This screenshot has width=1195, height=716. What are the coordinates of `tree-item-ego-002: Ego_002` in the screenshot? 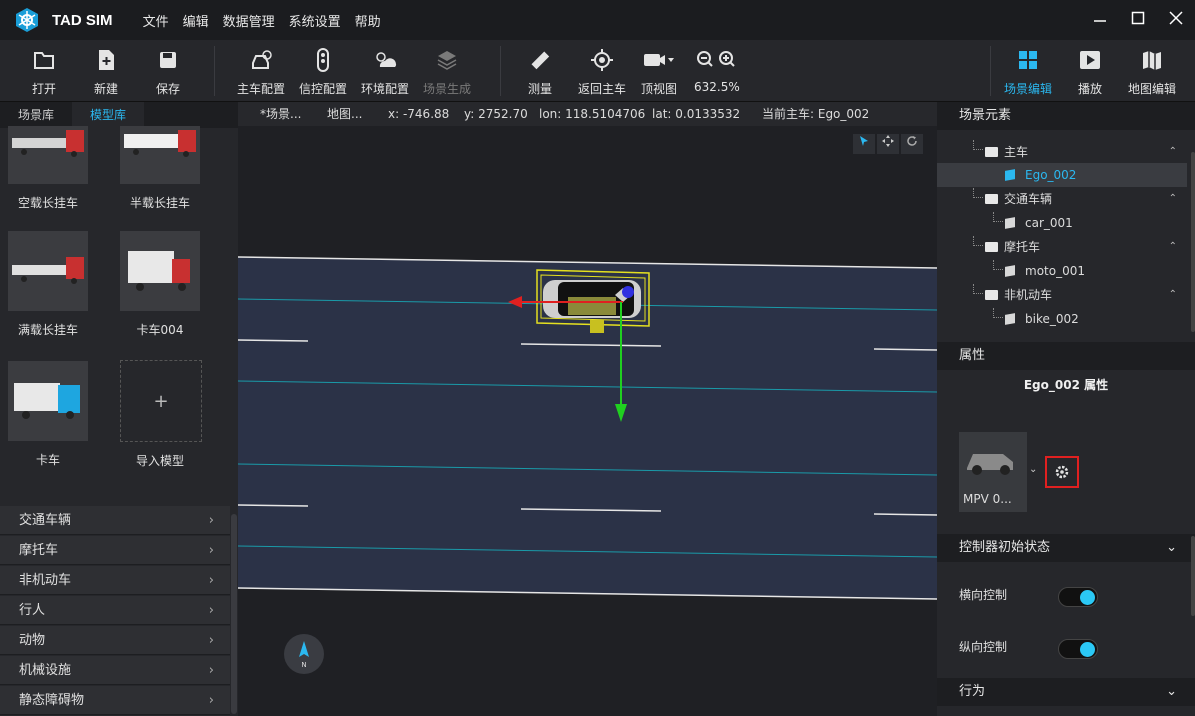 It's located at (1062, 175).